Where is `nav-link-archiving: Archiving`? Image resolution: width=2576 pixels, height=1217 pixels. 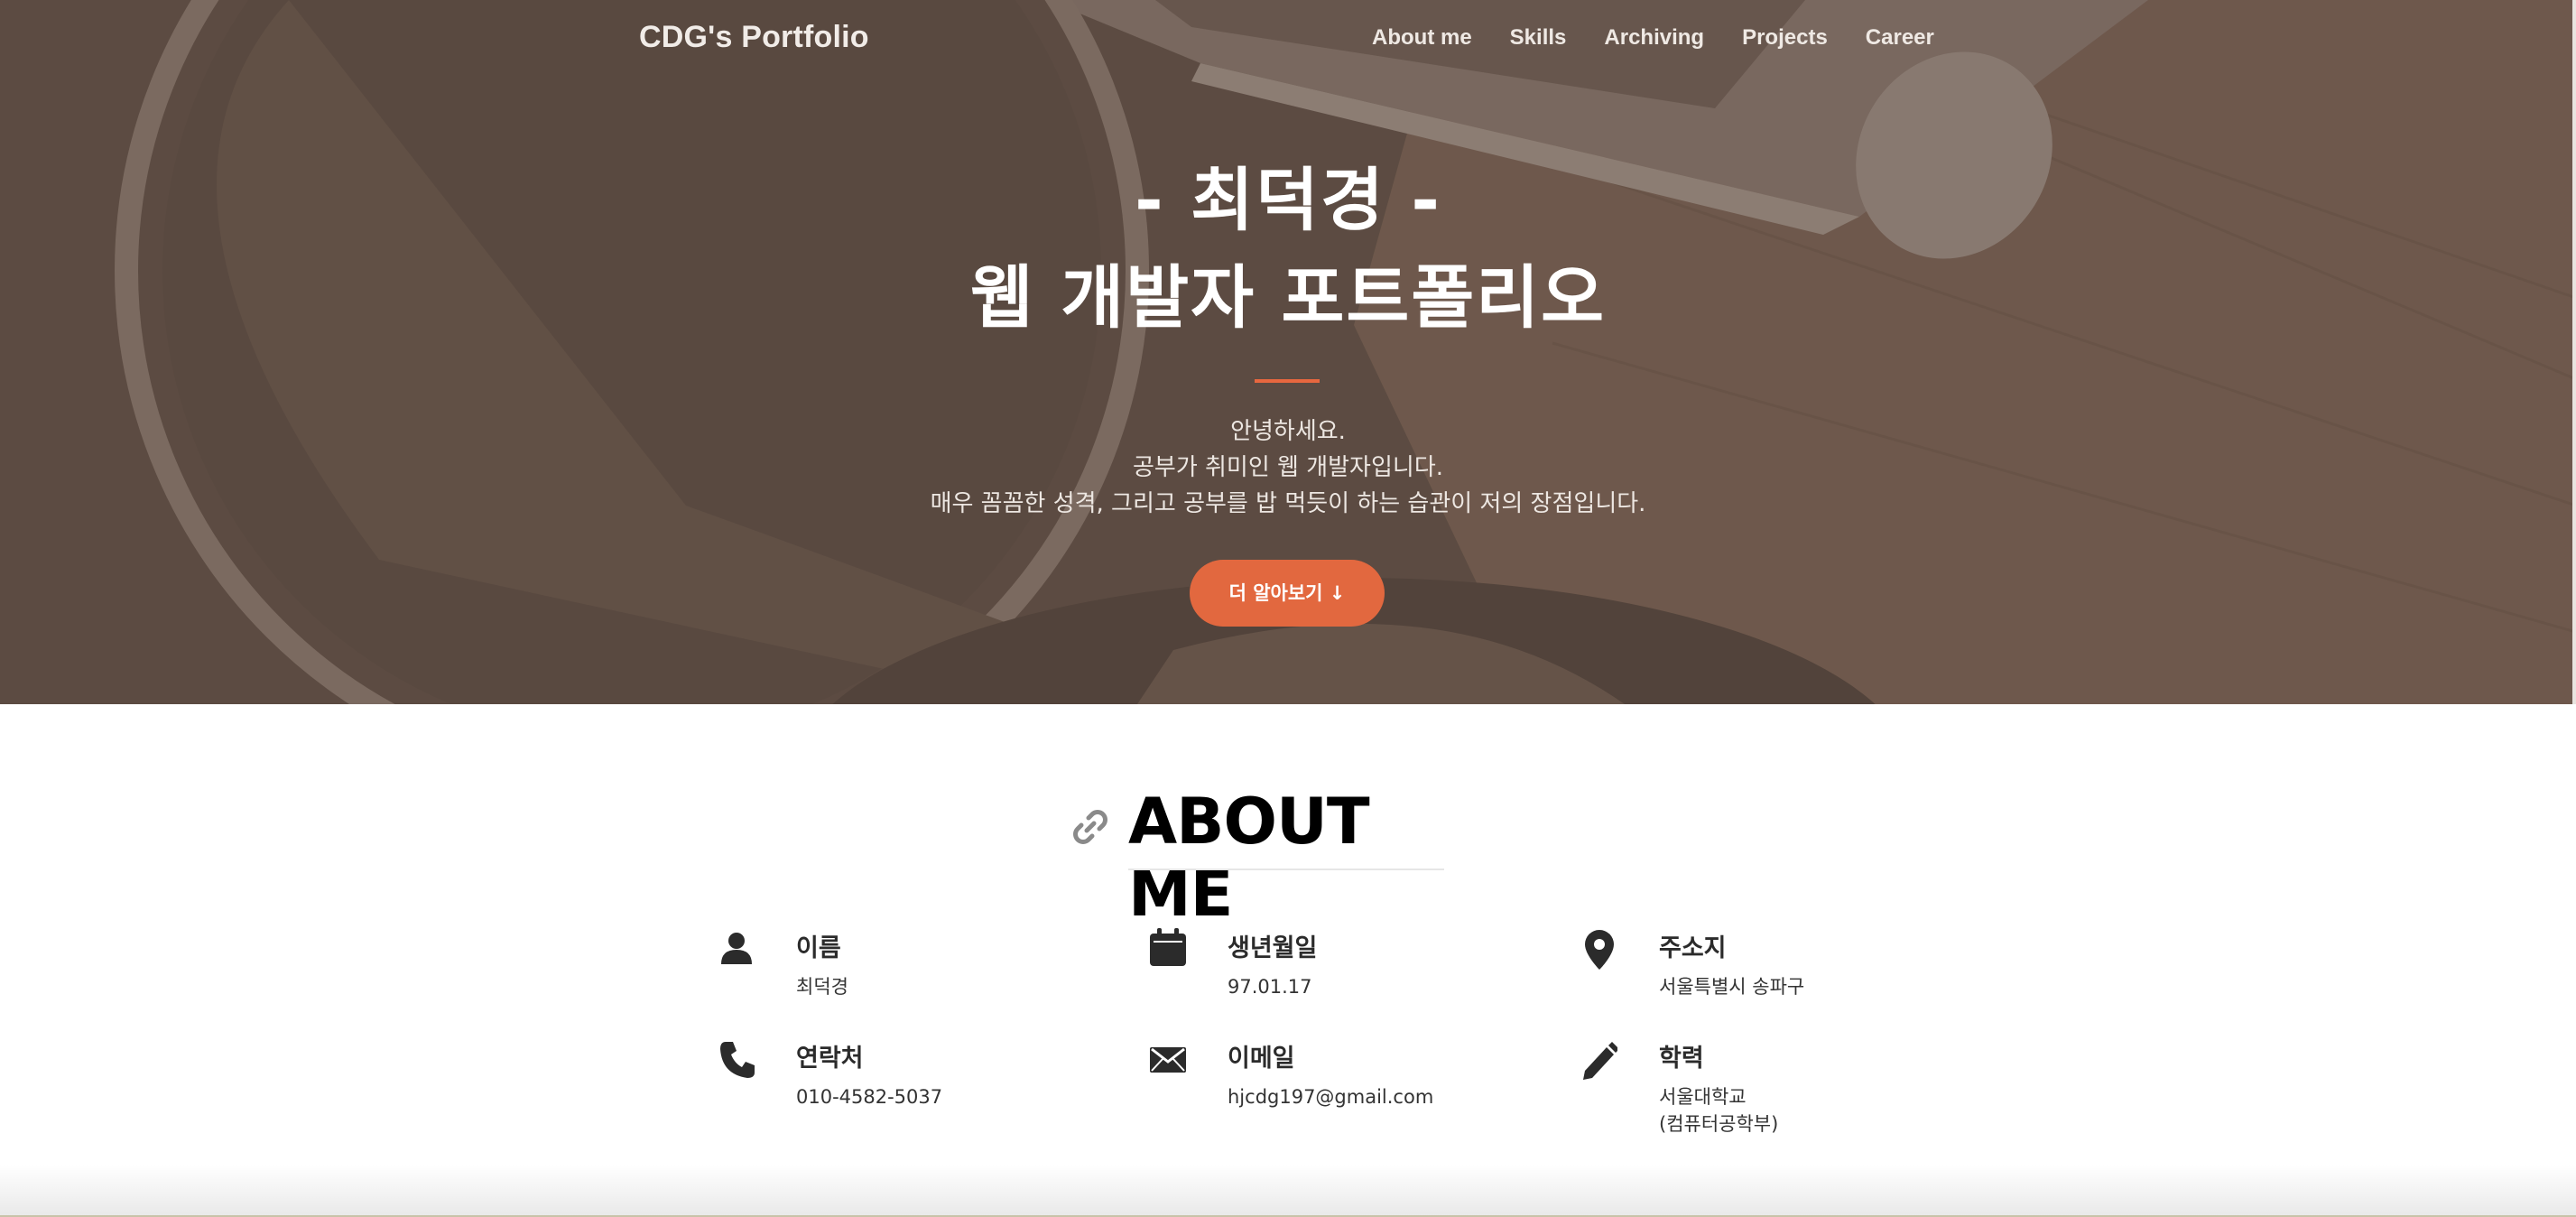
nav-link-archiving: Archiving is located at coordinates (1654, 38).